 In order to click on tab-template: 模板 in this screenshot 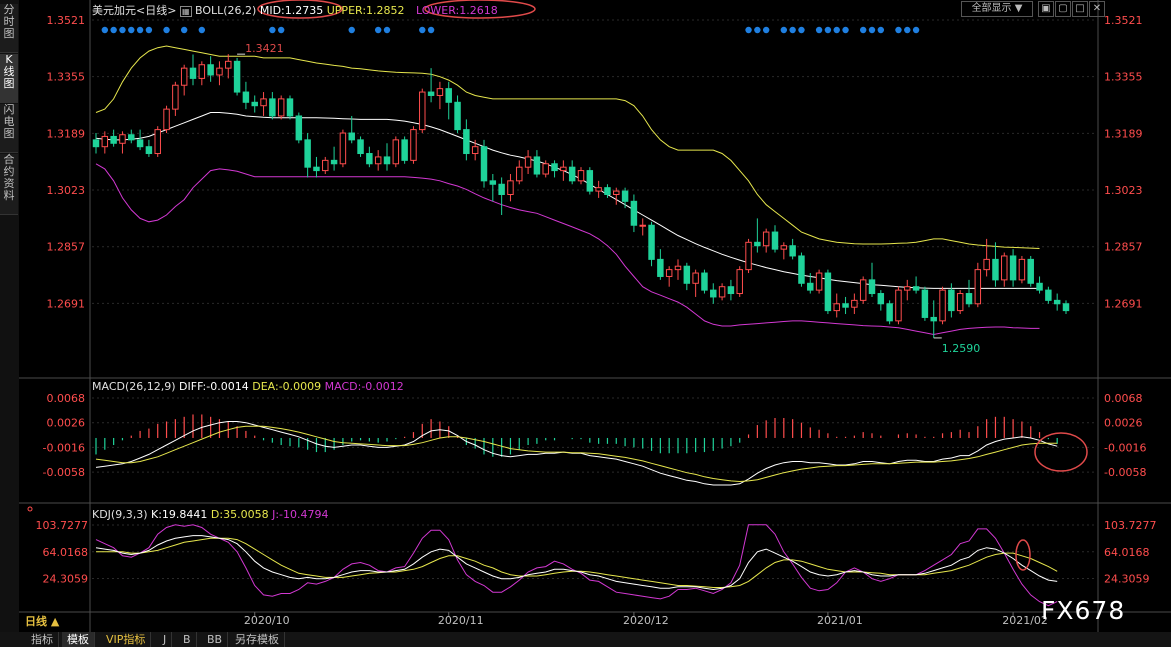, I will do `click(78, 639)`.